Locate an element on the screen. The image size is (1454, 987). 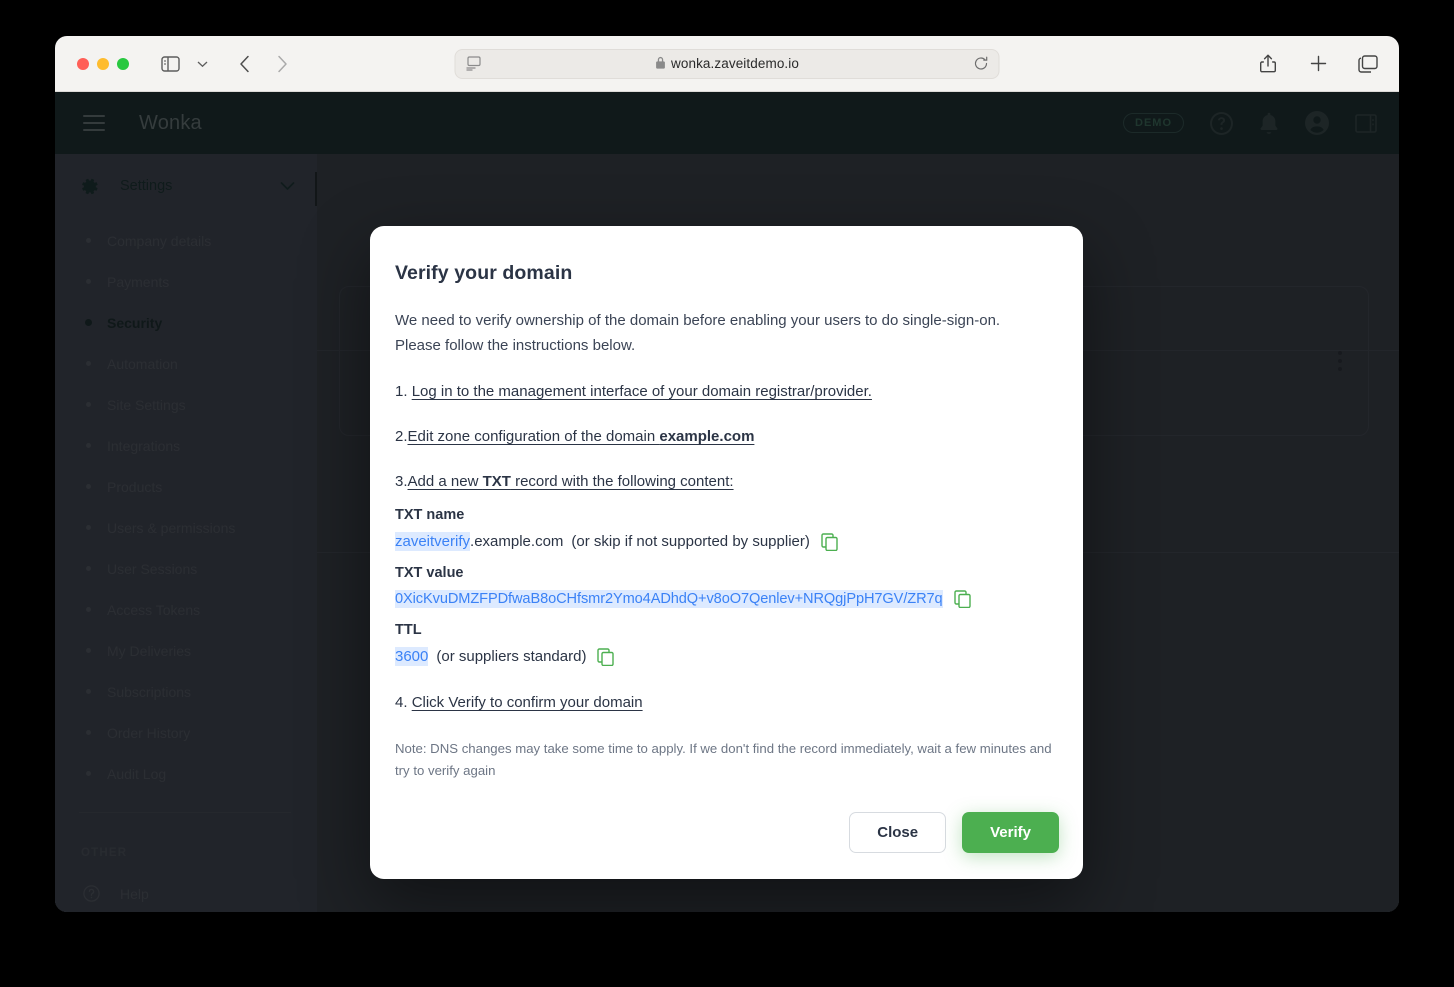
chevron-down-icon is located at coordinates (202, 64).